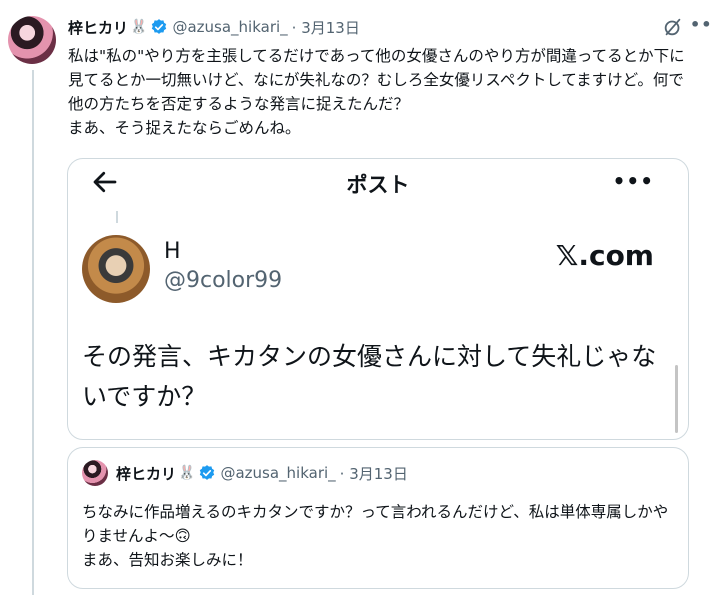 This screenshot has width=712, height=595. Describe the element at coordinates (633, 181) in the screenshot. I see `embed-more-icon: •••` at that location.